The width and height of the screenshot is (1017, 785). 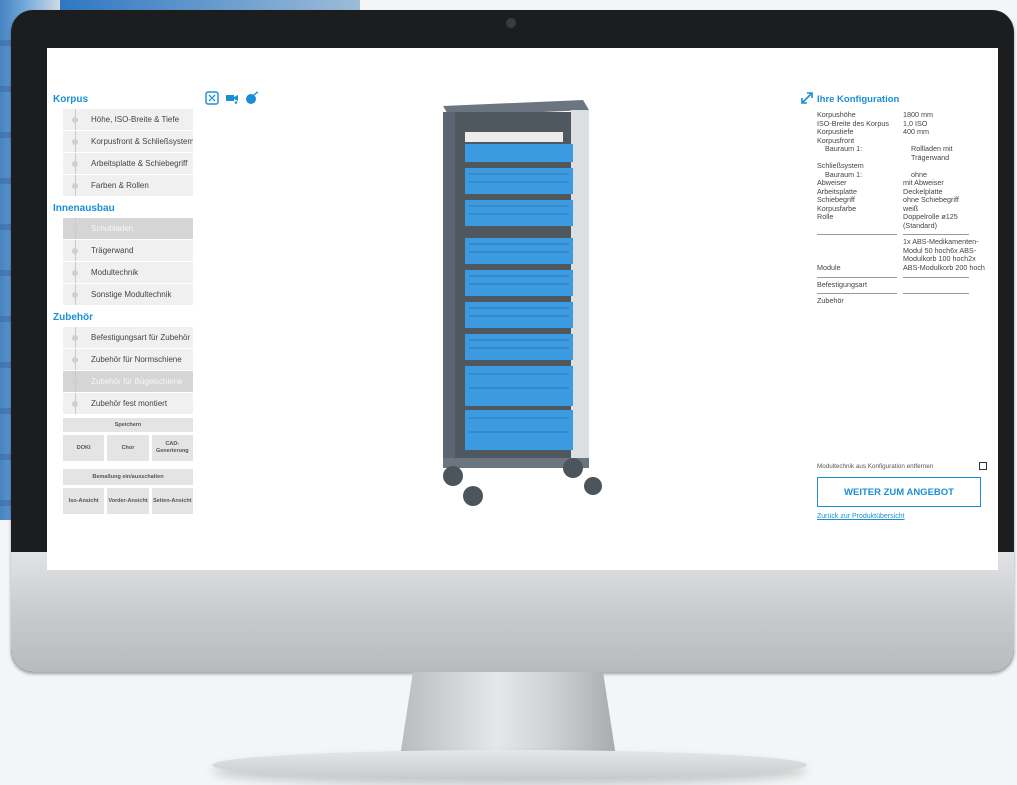 I want to click on config-label: Module, so click(x=829, y=267).